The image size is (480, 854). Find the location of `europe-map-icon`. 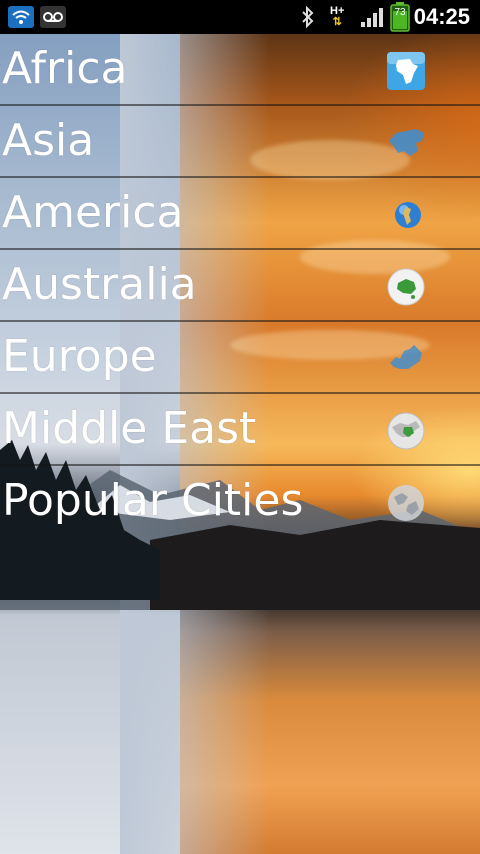

europe-map-icon is located at coordinates (406, 359).